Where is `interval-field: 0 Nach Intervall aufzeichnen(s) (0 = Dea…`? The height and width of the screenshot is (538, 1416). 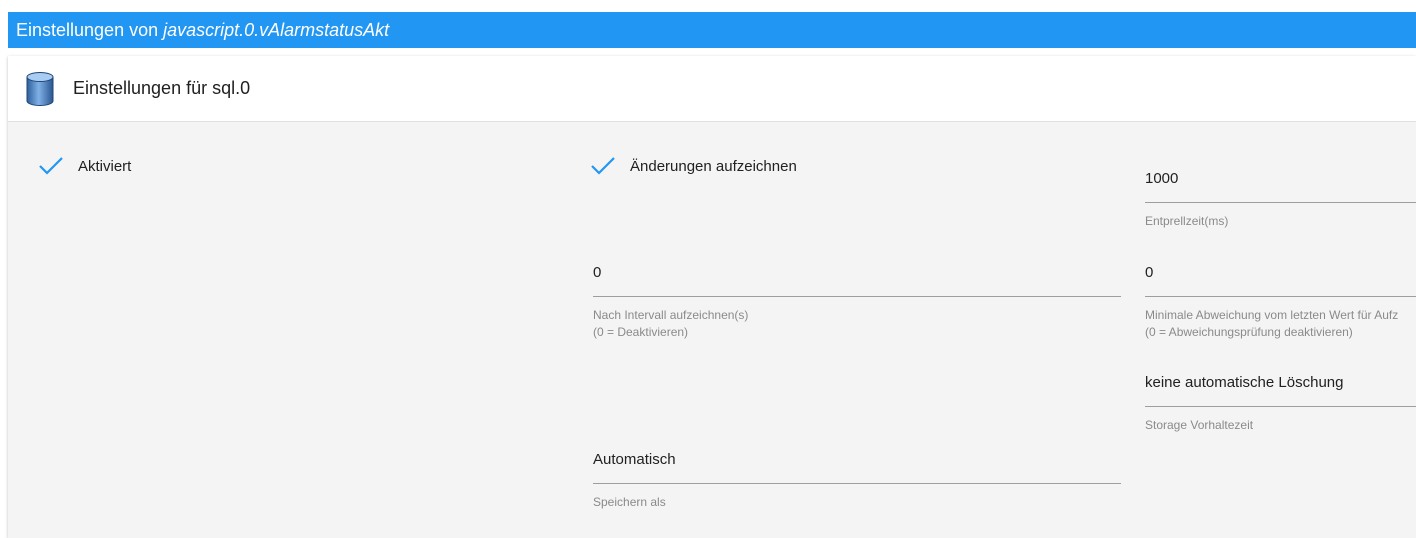
interval-field: 0 Nach Intervall aufzeichnen(s) (0 = Dea… is located at coordinates (857, 301).